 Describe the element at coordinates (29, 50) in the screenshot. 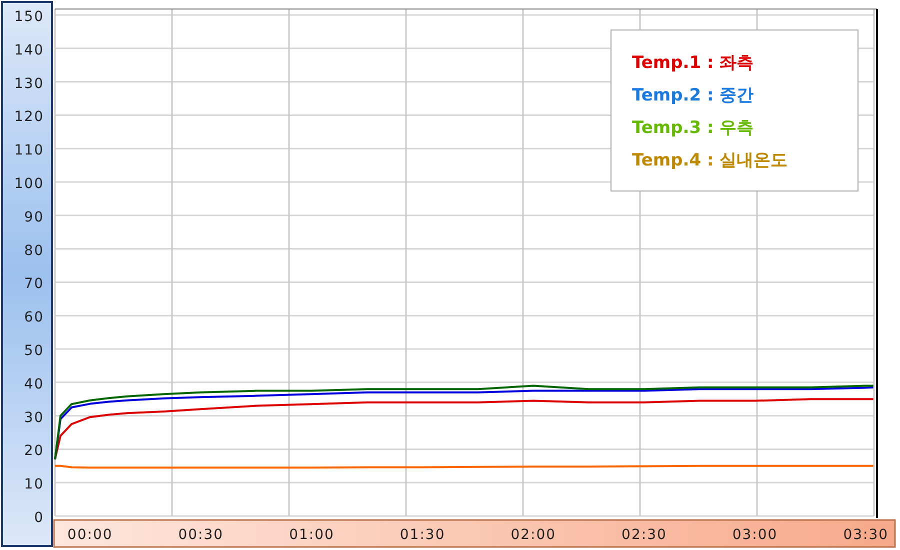

I see `axis-label: 140` at that location.